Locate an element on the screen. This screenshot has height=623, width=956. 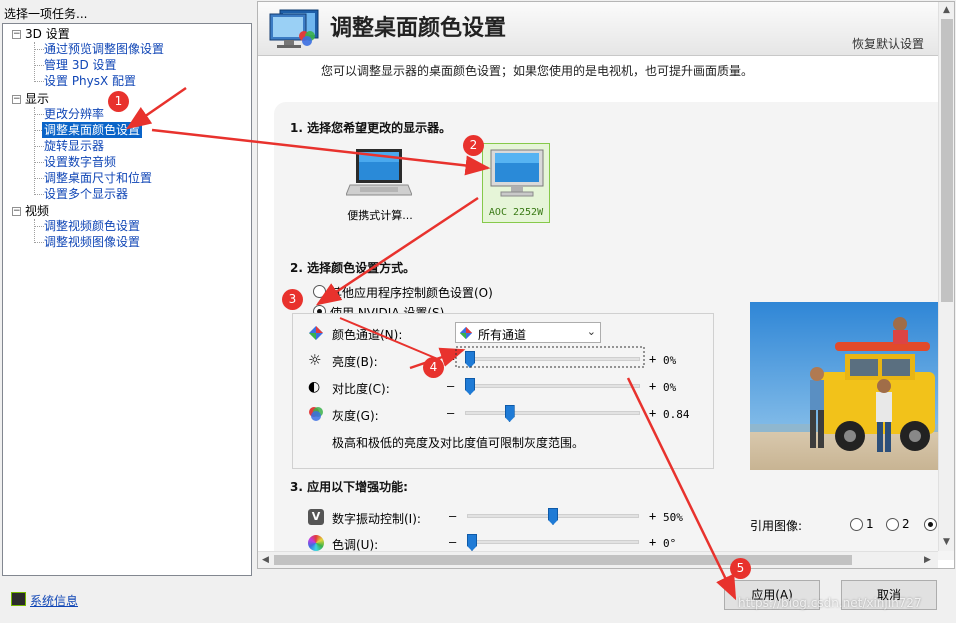
laptop-icon is located at coordinates (379, 172).